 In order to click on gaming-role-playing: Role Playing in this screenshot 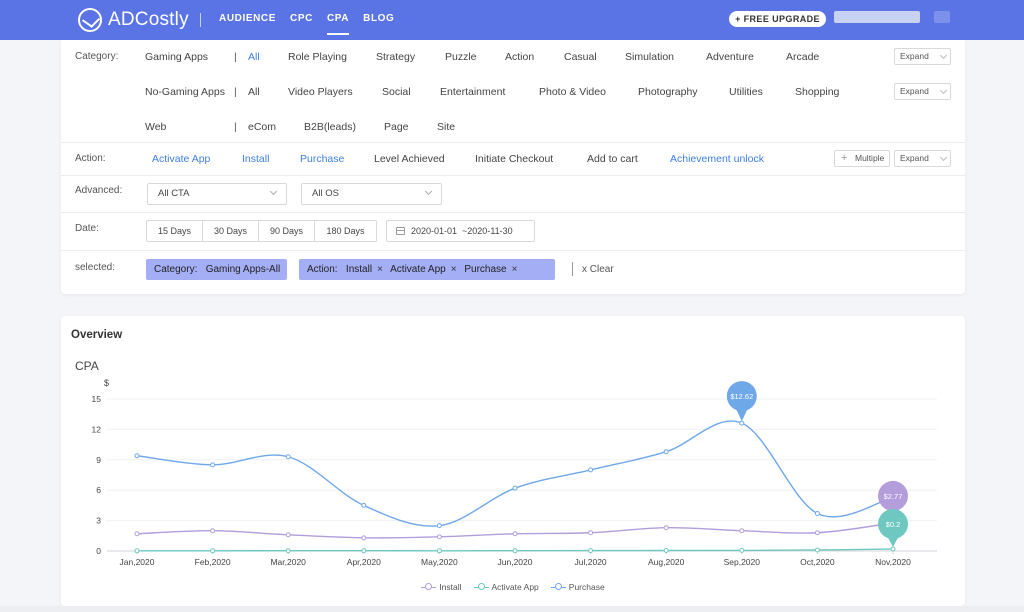, I will do `click(317, 57)`.